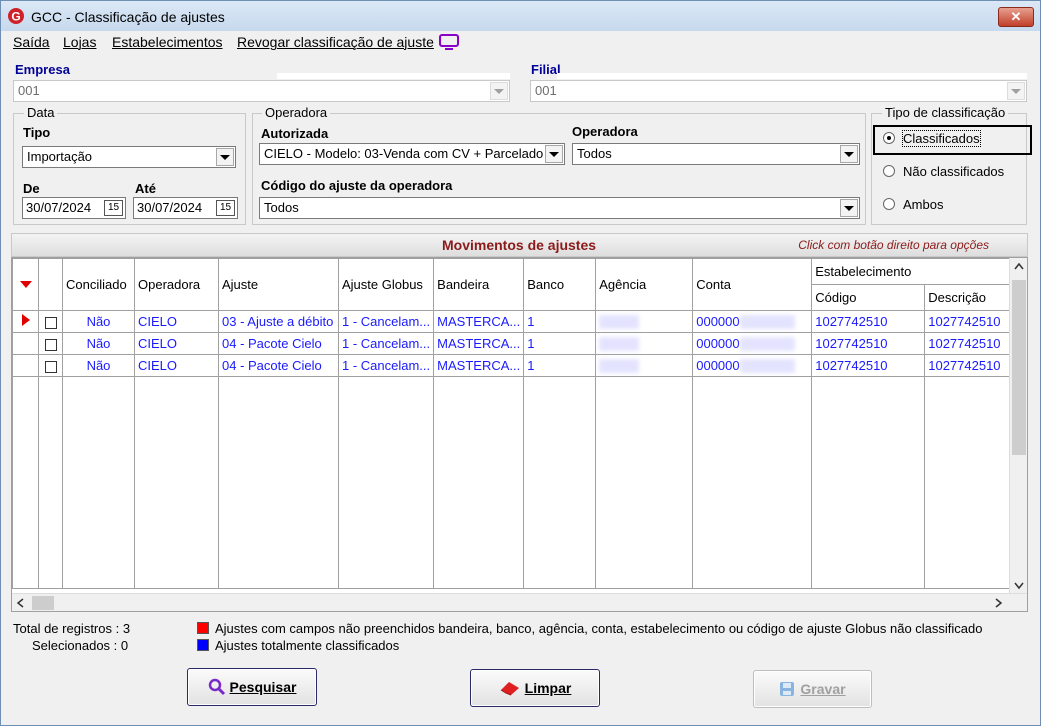  I want to click on agencia-cell, so click(644, 321).